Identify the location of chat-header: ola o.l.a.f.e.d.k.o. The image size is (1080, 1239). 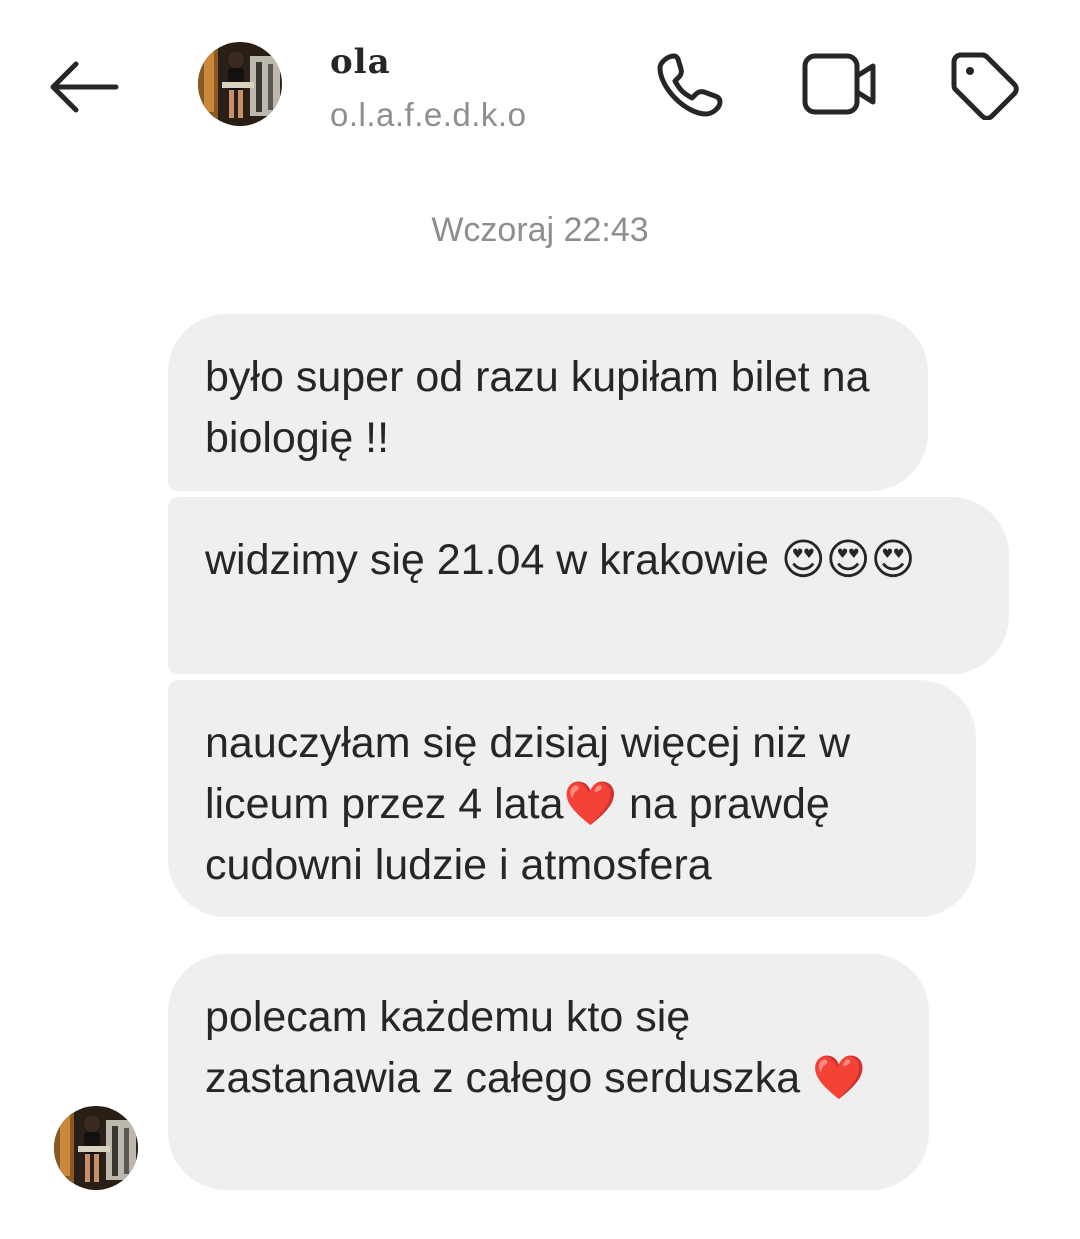
(540, 85).